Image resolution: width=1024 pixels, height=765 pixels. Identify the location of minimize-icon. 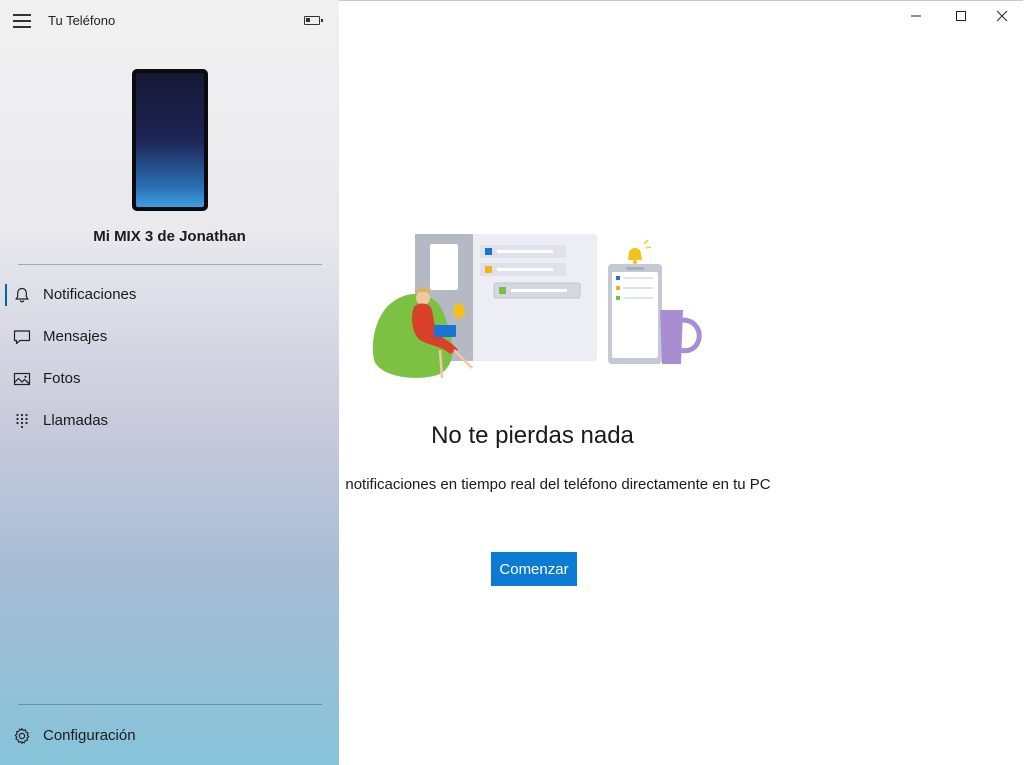
(916, 16).